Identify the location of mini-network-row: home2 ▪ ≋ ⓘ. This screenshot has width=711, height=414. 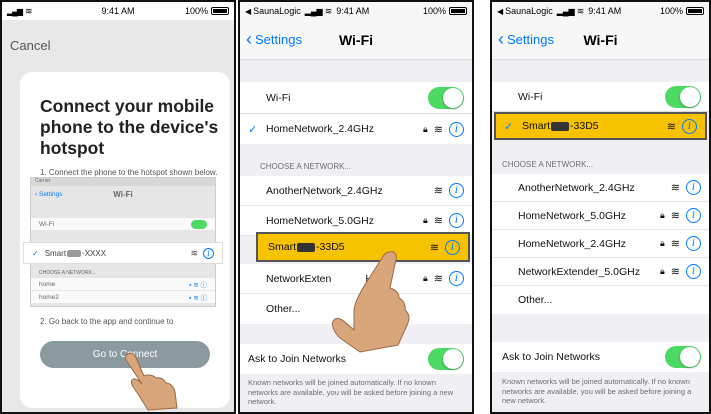
(123, 297).